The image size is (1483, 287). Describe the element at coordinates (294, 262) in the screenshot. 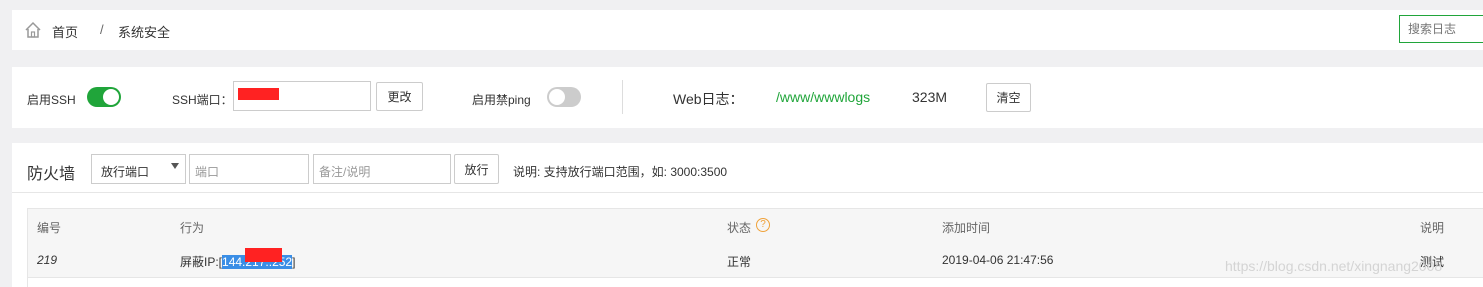

I see `action-suffix: ]` at that location.